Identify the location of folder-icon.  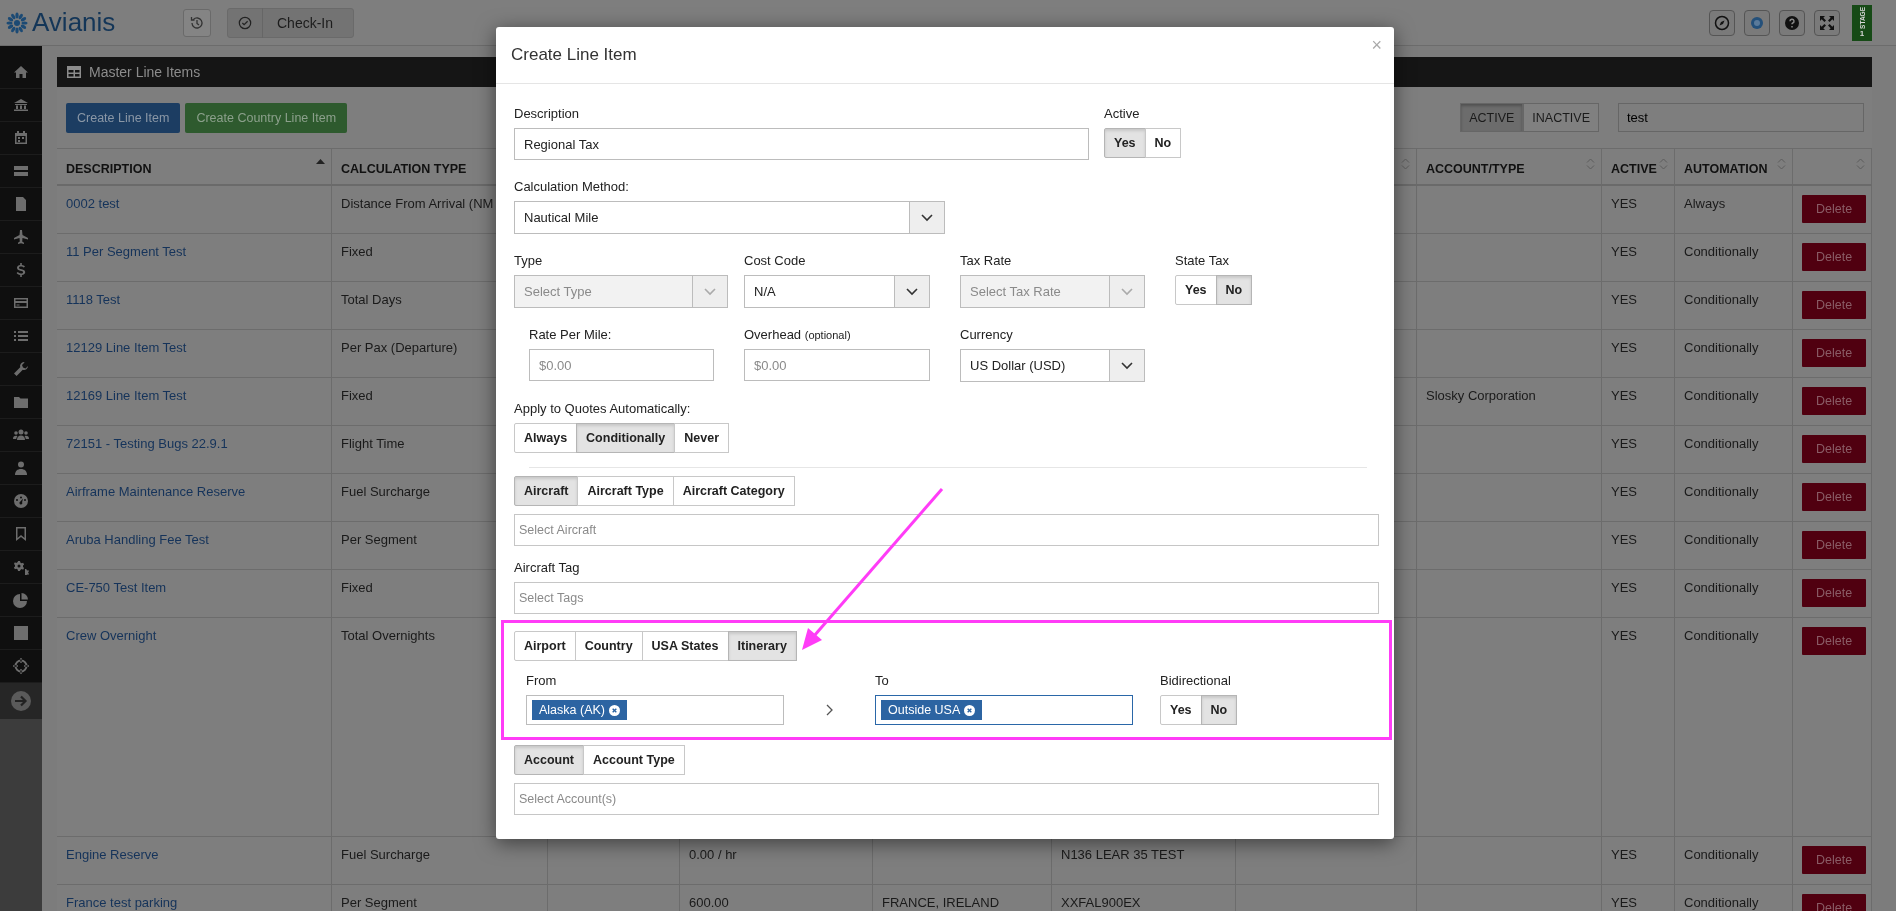
(21, 402).